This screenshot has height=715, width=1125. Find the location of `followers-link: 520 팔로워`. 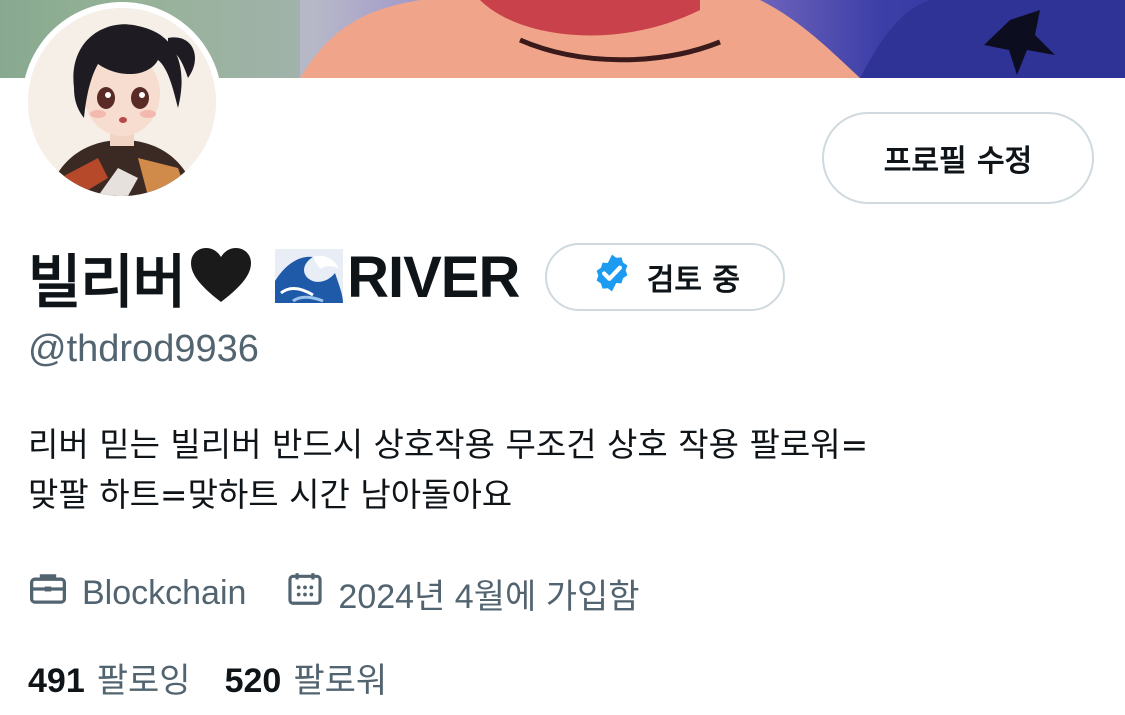

followers-link: 520 팔로워 is located at coordinates (306, 677).